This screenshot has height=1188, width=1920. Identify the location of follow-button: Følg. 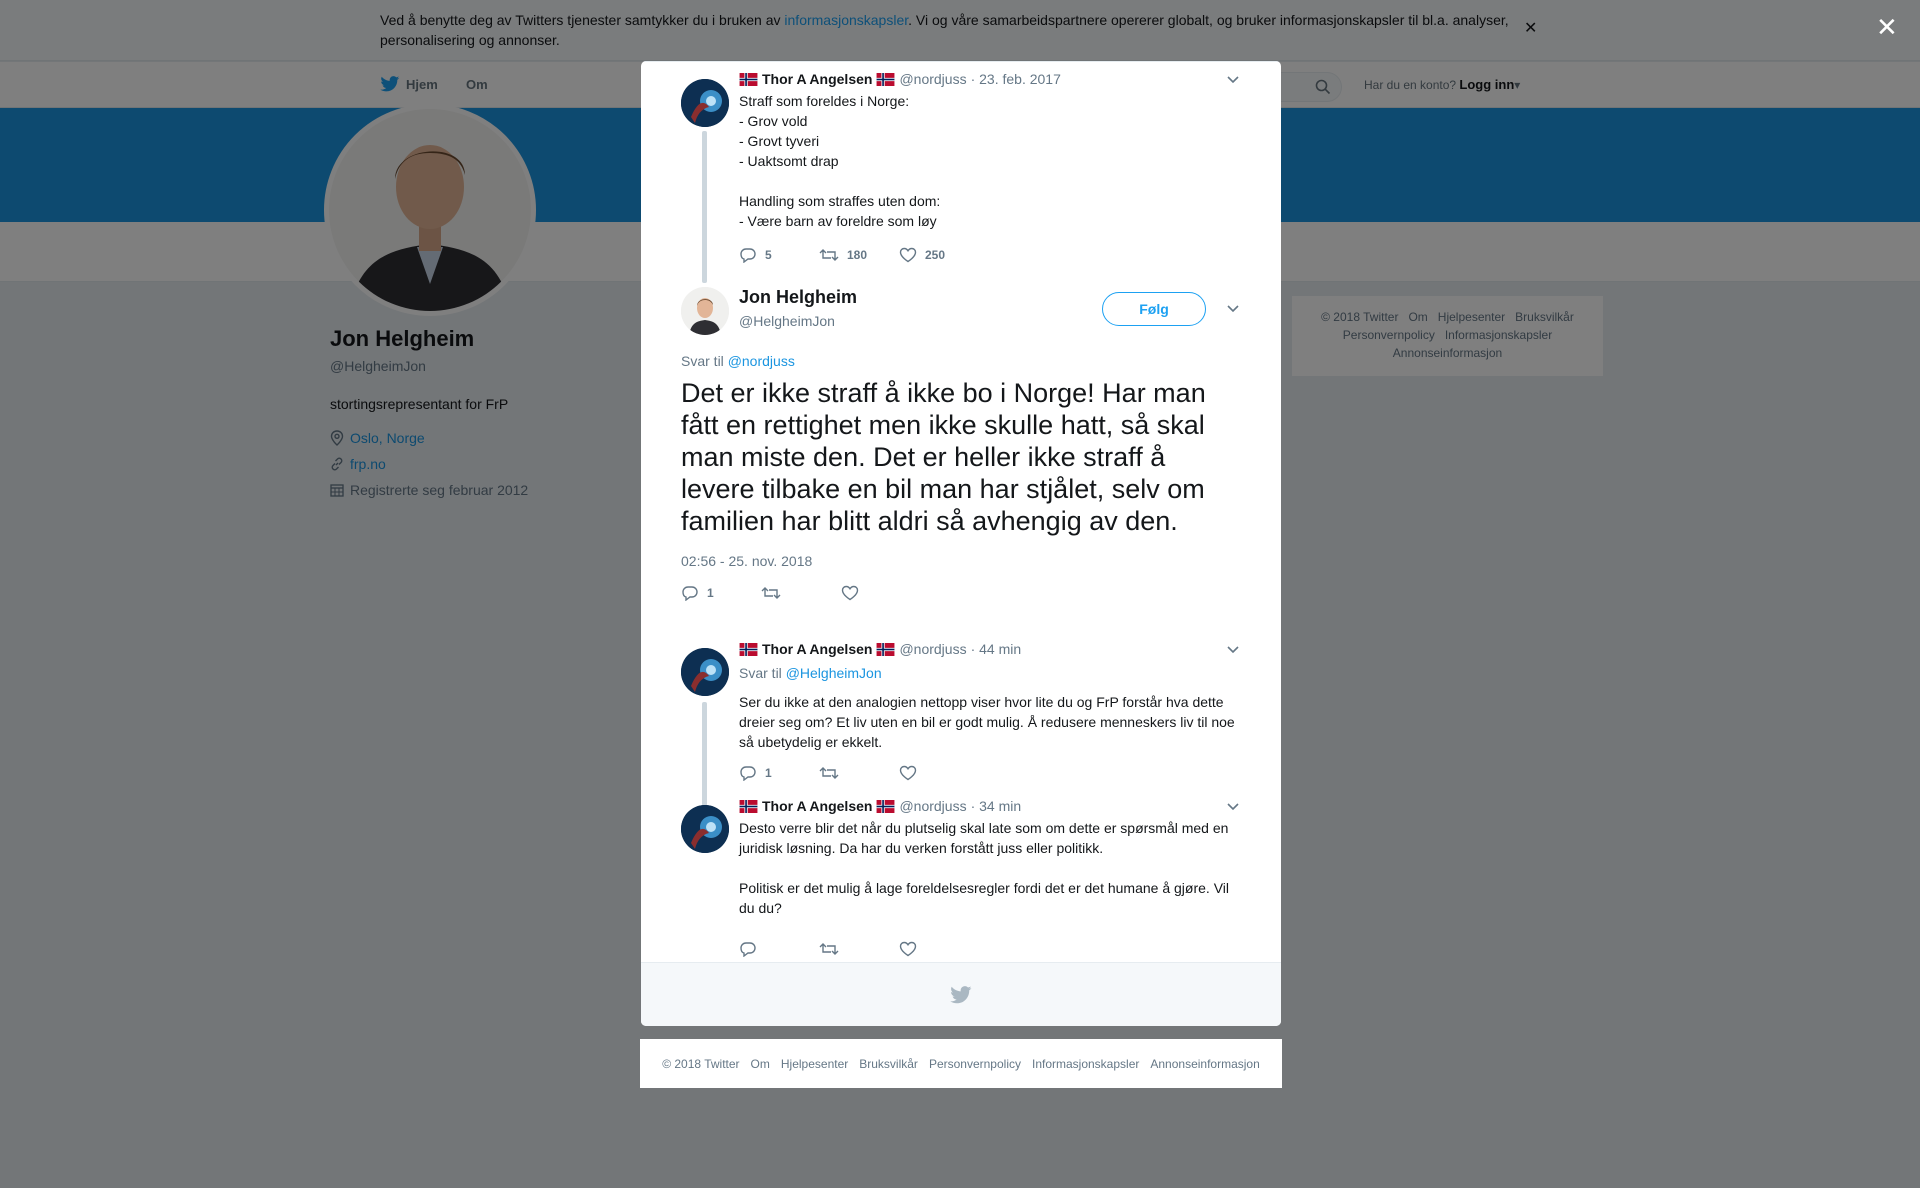
(1154, 309).